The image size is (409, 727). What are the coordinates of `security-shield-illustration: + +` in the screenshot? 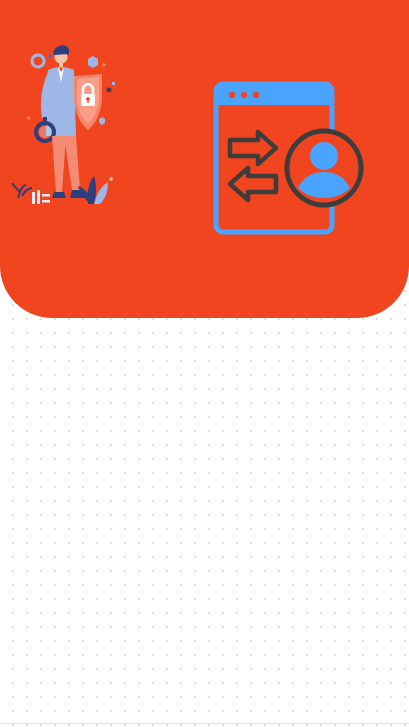 It's located at (63, 124).